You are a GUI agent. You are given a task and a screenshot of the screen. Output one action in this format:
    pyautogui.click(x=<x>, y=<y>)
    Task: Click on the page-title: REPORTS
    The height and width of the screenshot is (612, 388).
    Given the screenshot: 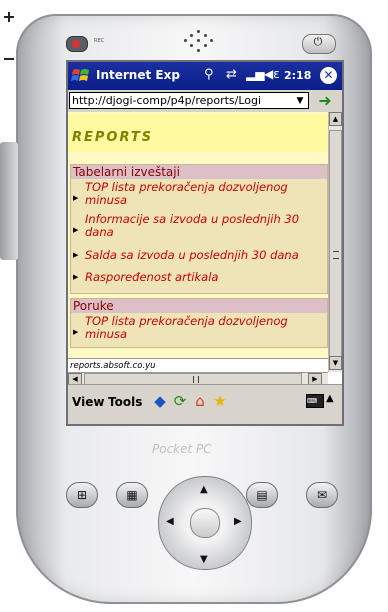 What is the action you would take?
    pyautogui.click(x=113, y=137)
    